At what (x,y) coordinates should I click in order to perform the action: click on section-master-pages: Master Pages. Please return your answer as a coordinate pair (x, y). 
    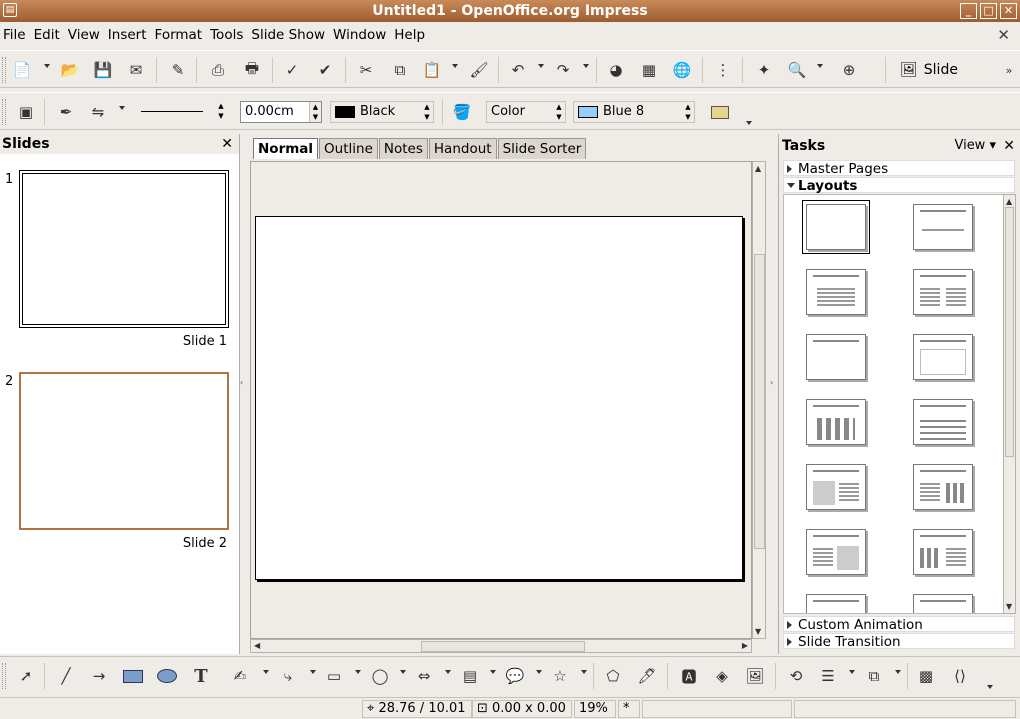
    Looking at the image, I should click on (899, 168).